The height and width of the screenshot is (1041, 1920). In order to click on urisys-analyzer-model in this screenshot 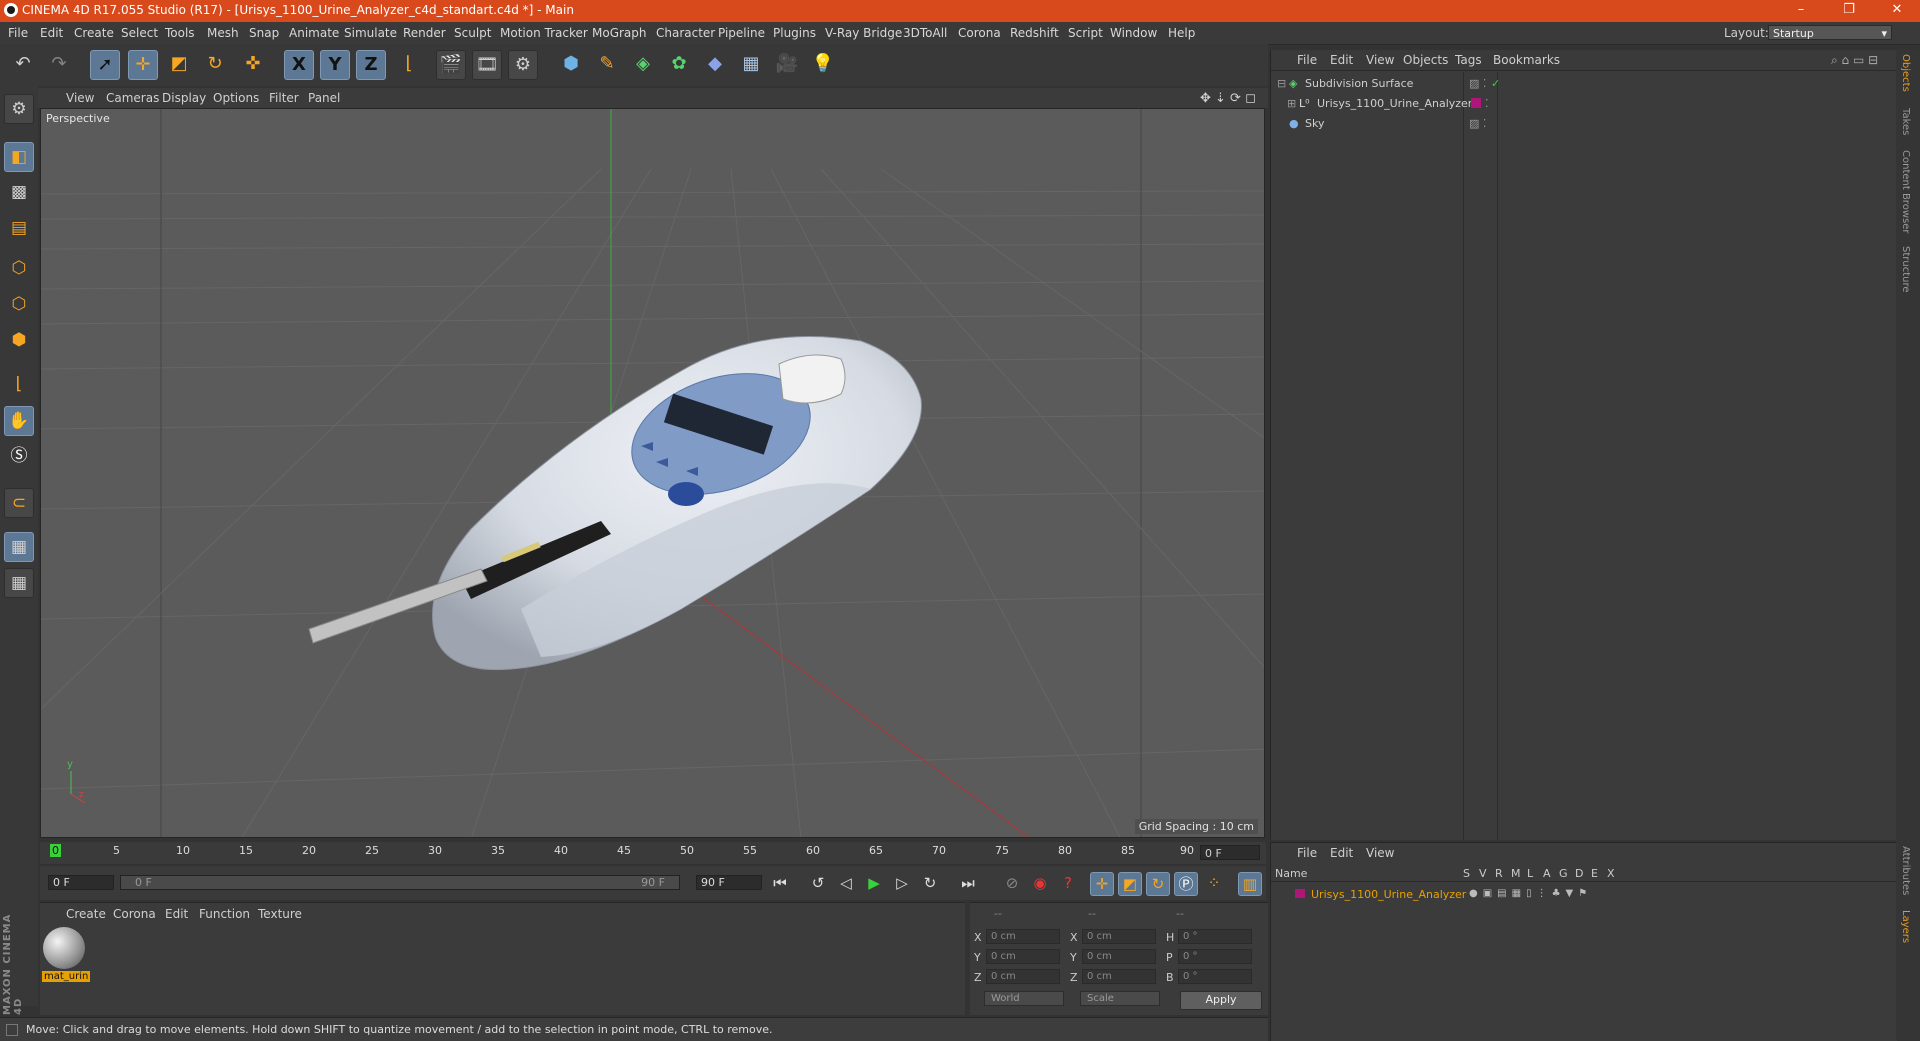, I will do `click(615, 503)`.